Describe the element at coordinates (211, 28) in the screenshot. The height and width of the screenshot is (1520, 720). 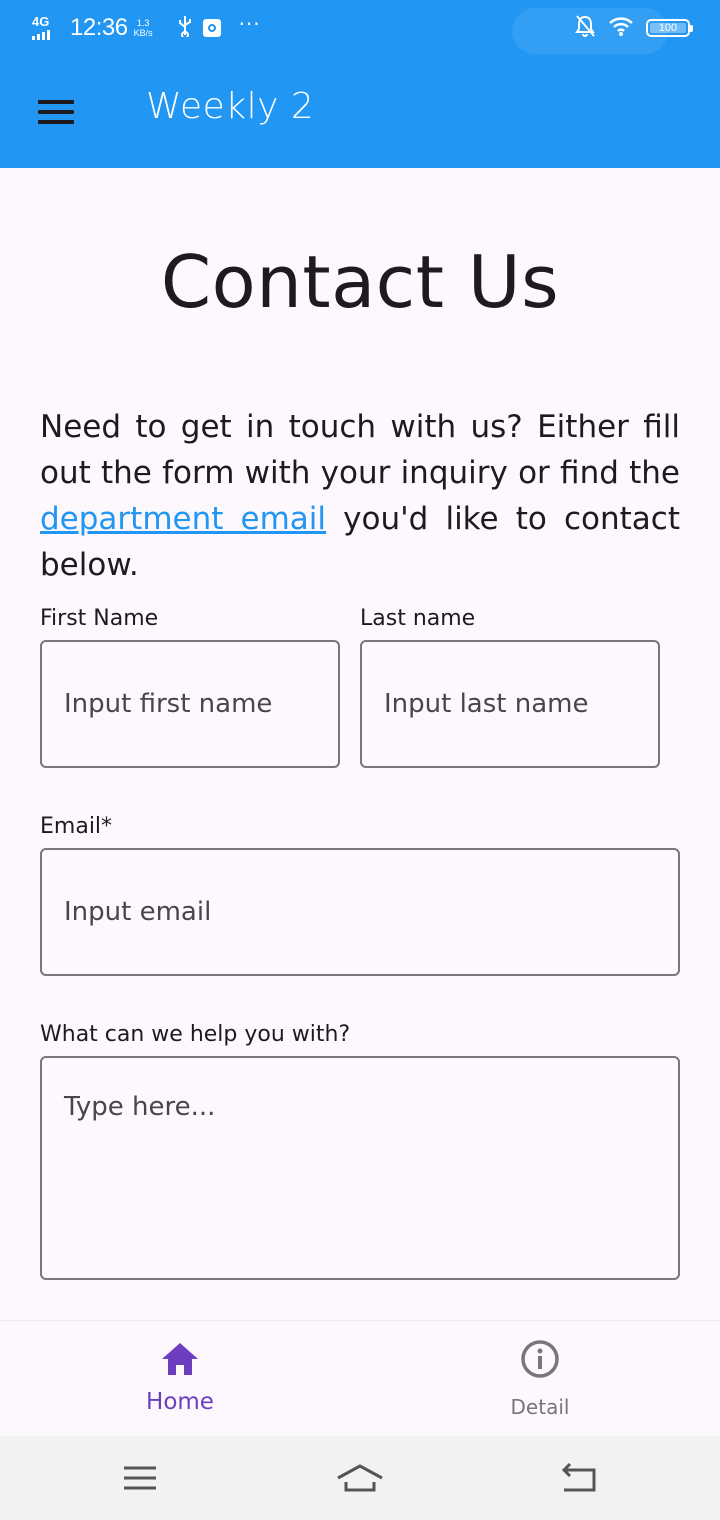
I see `app-notification-icon` at that location.